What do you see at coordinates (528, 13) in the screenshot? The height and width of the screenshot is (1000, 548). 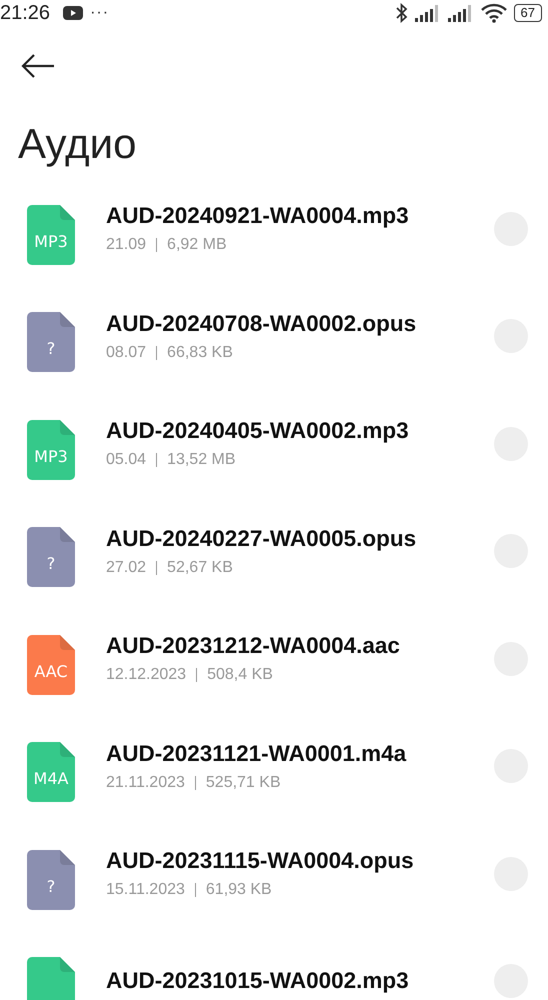 I see `battery-indicator: 67` at bounding box center [528, 13].